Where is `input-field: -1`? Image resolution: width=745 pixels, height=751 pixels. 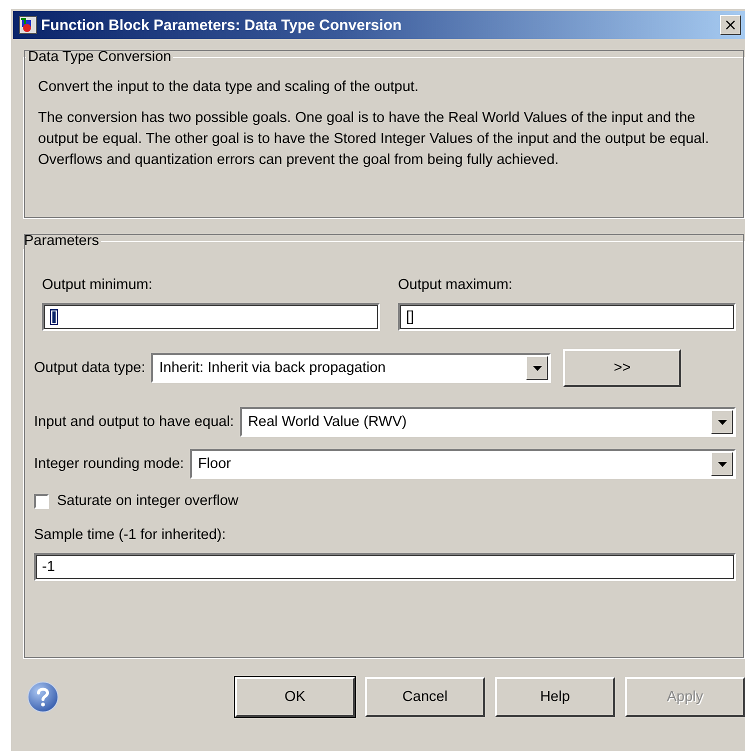
input-field: -1 is located at coordinates (385, 567).